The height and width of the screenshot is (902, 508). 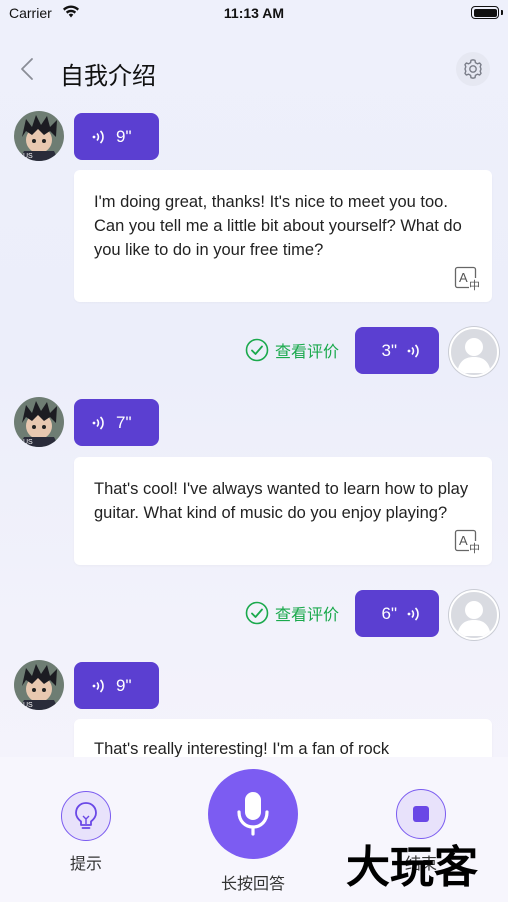 What do you see at coordinates (108, 76) in the screenshot?
I see `page-title: 自我介绍` at bounding box center [108, 76].